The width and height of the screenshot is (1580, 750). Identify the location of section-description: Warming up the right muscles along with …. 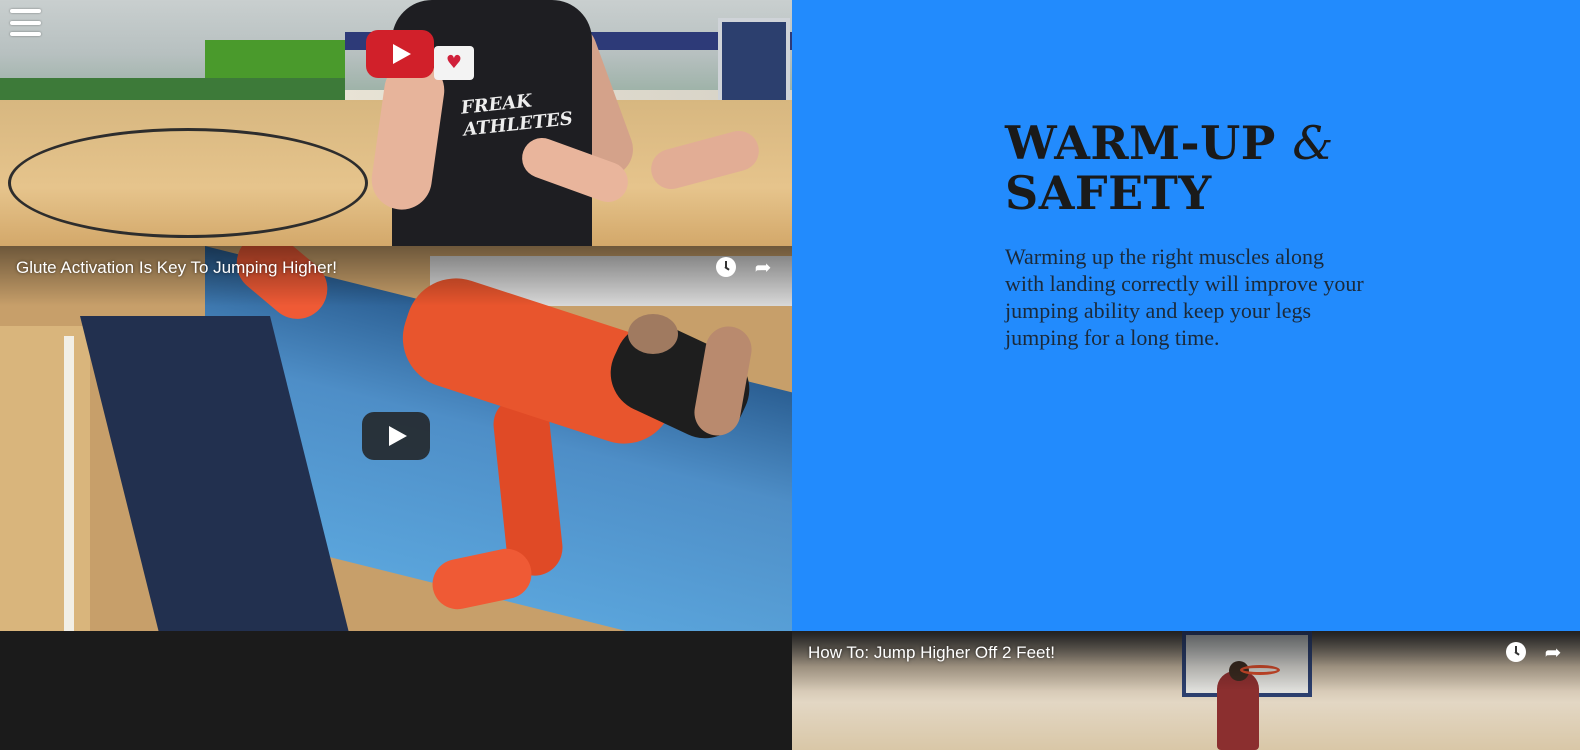
(1184, 297).